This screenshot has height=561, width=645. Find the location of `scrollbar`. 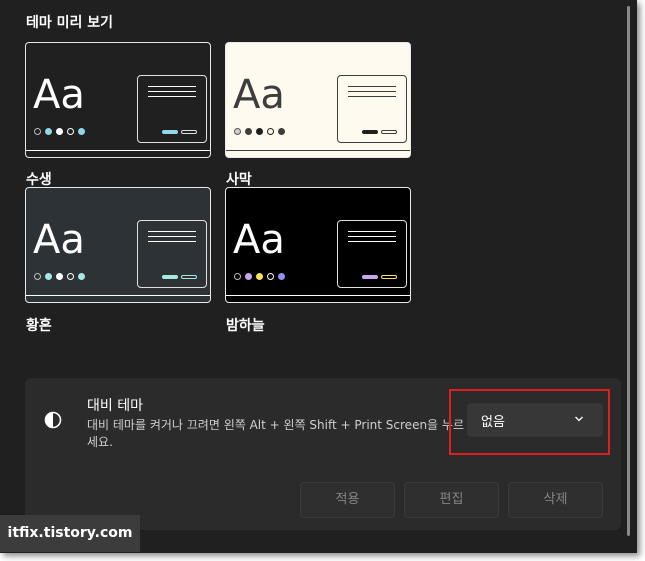

scrollbar is located at coordinates (628, 271).